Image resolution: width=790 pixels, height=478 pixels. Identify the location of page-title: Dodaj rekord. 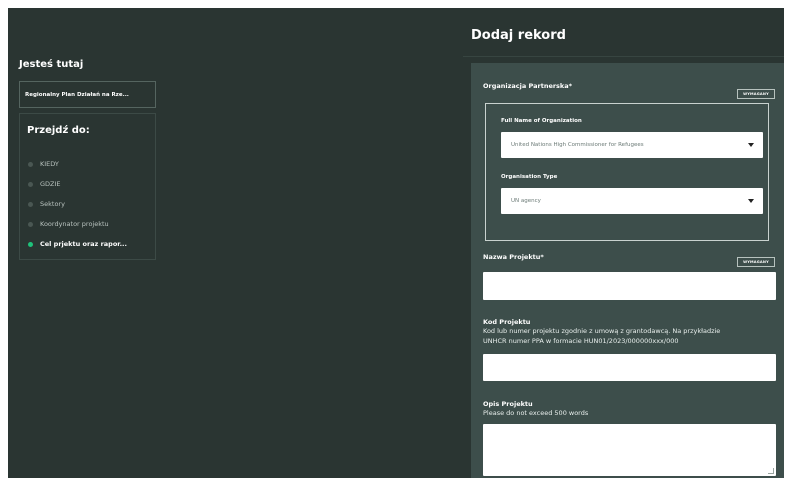
(518, 35).